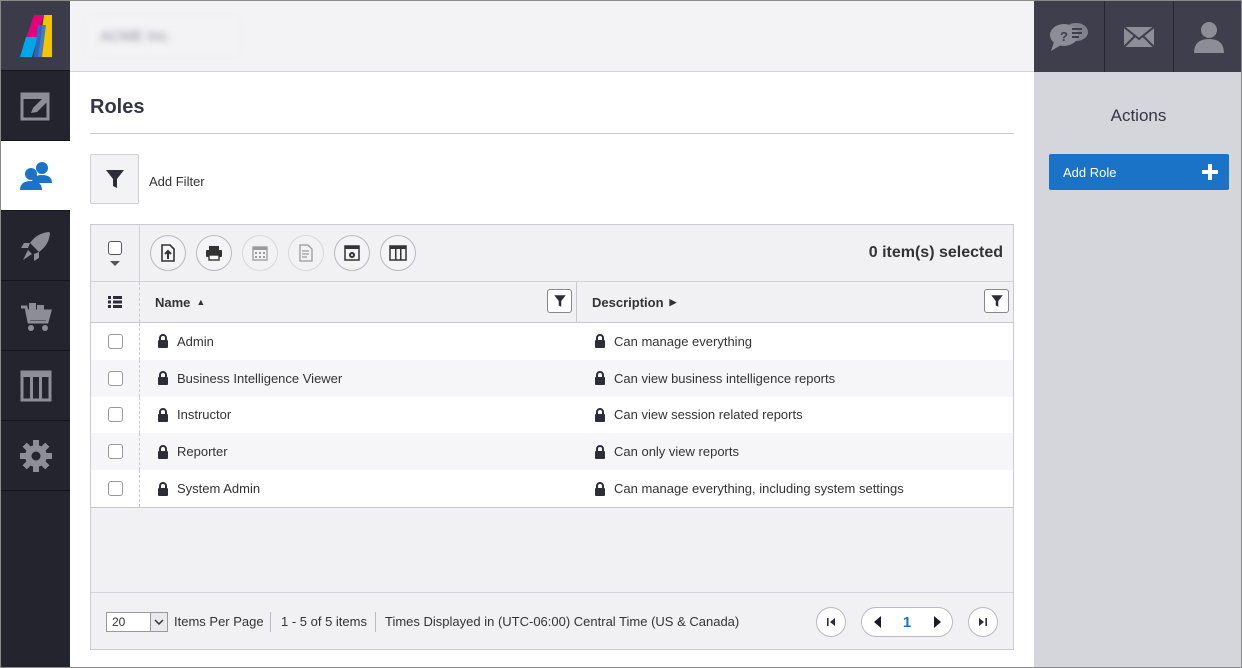 Image resolution: width=1242 pixels, height=668 pixels. I want to click on role-name-cell: System Admin, so click(208, 488).